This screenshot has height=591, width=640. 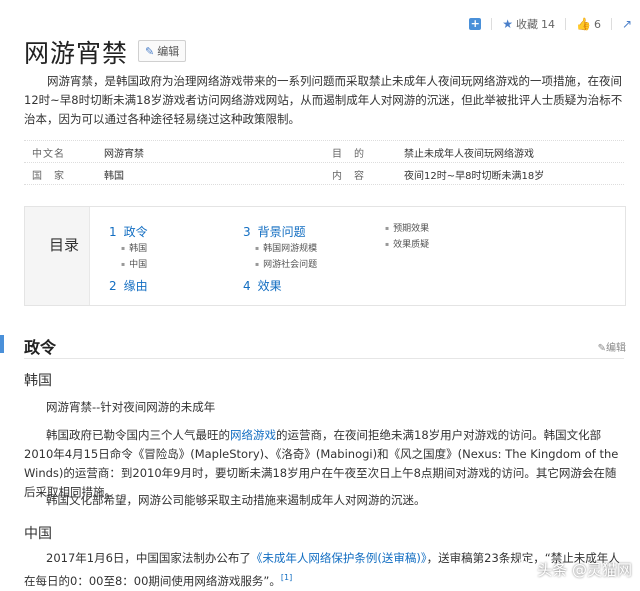 What do you see at coordinates (612, 346) in the screenshot?
I see `section-edit-button: ✎编辑` at bounding box center [612, 346].